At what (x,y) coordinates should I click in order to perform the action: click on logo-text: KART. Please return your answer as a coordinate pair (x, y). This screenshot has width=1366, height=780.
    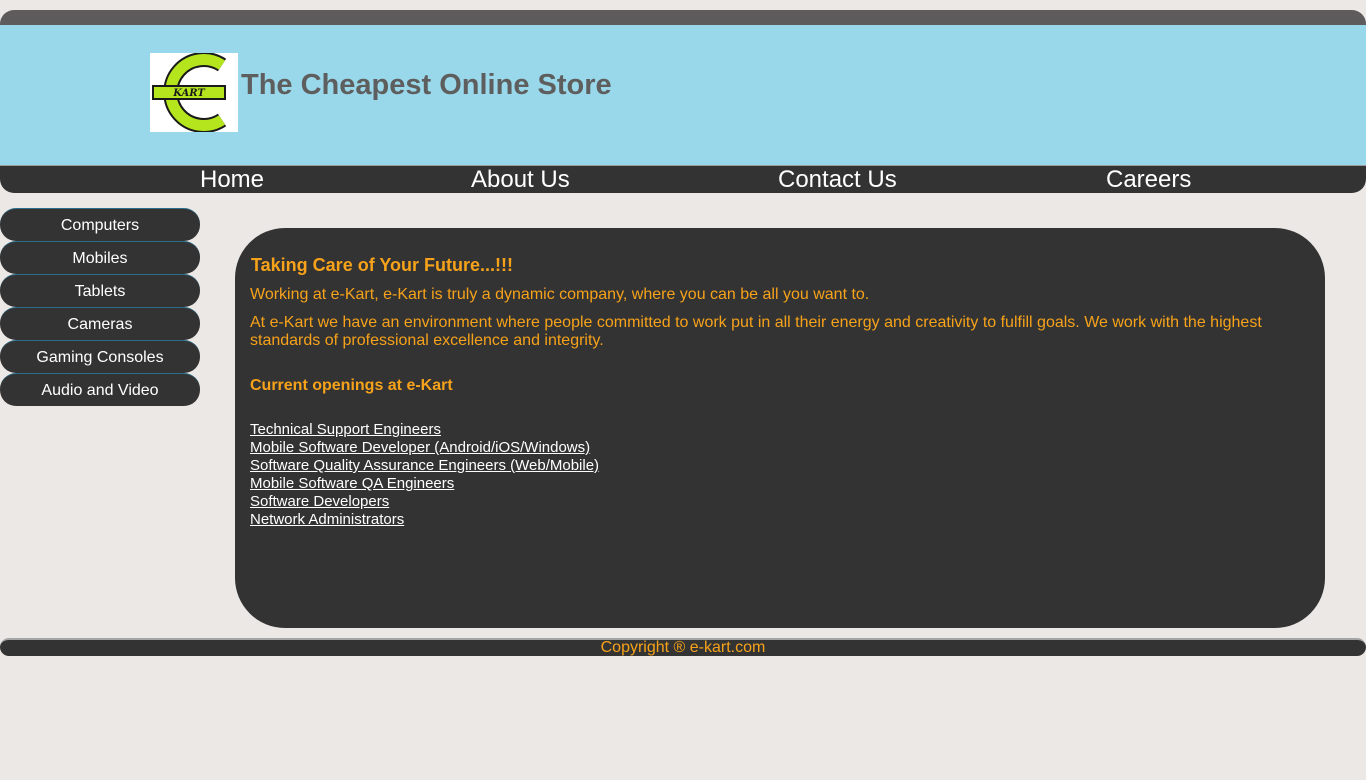
    Looking at the image, I should click on (189, 93).